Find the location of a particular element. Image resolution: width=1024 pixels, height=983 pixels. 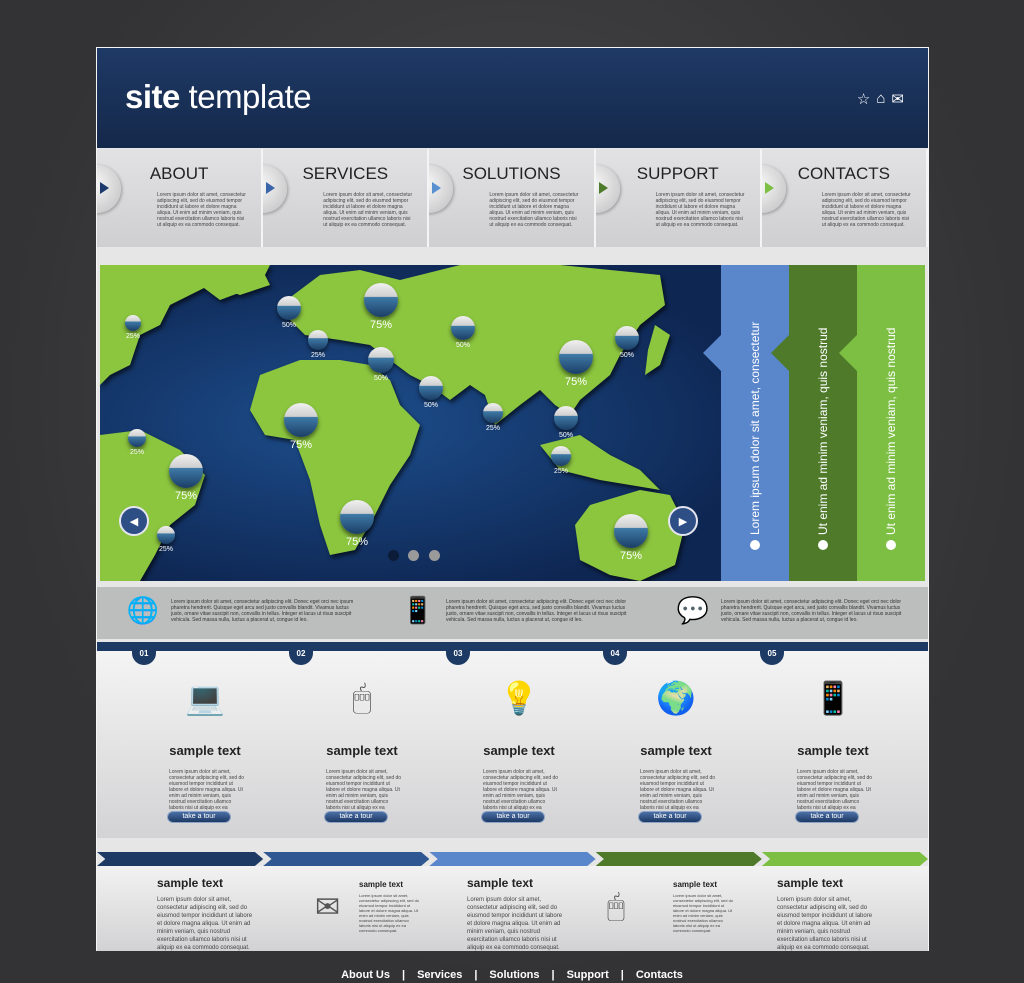

laptop-icon: 💻 is located at coordinates (205, 698).